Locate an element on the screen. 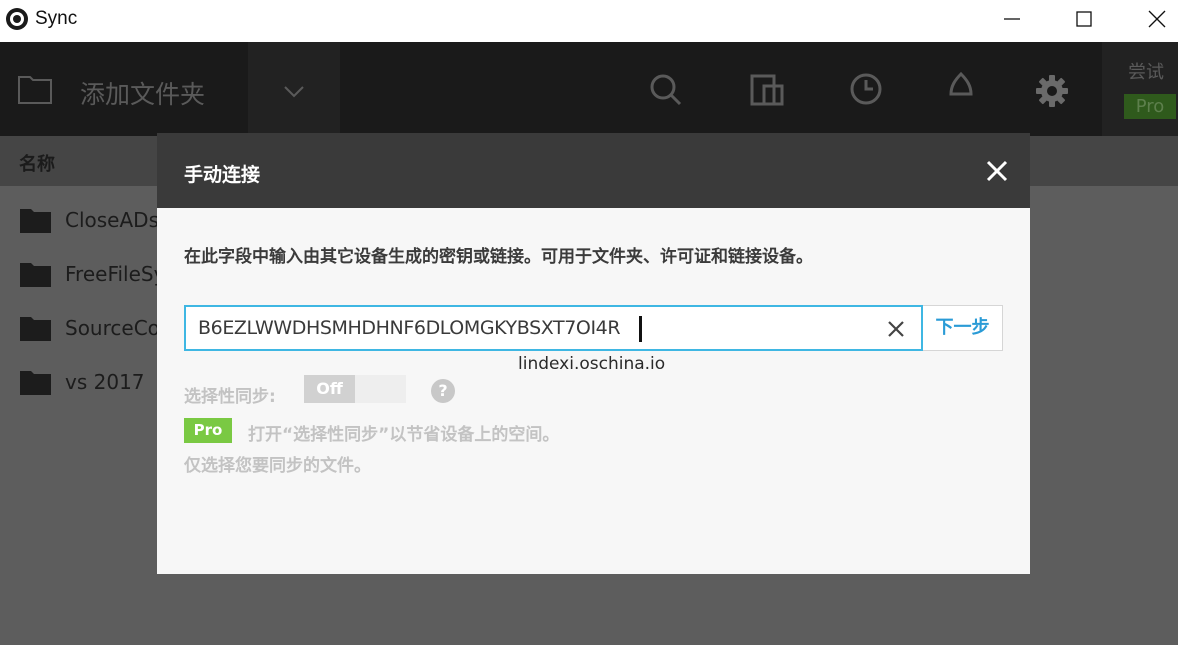 Image resolution: width=1178 pixels, height=645 pixels. pro-hint-line2: 仅选择您要同步的文件。 is located at coordinates (277, 466).